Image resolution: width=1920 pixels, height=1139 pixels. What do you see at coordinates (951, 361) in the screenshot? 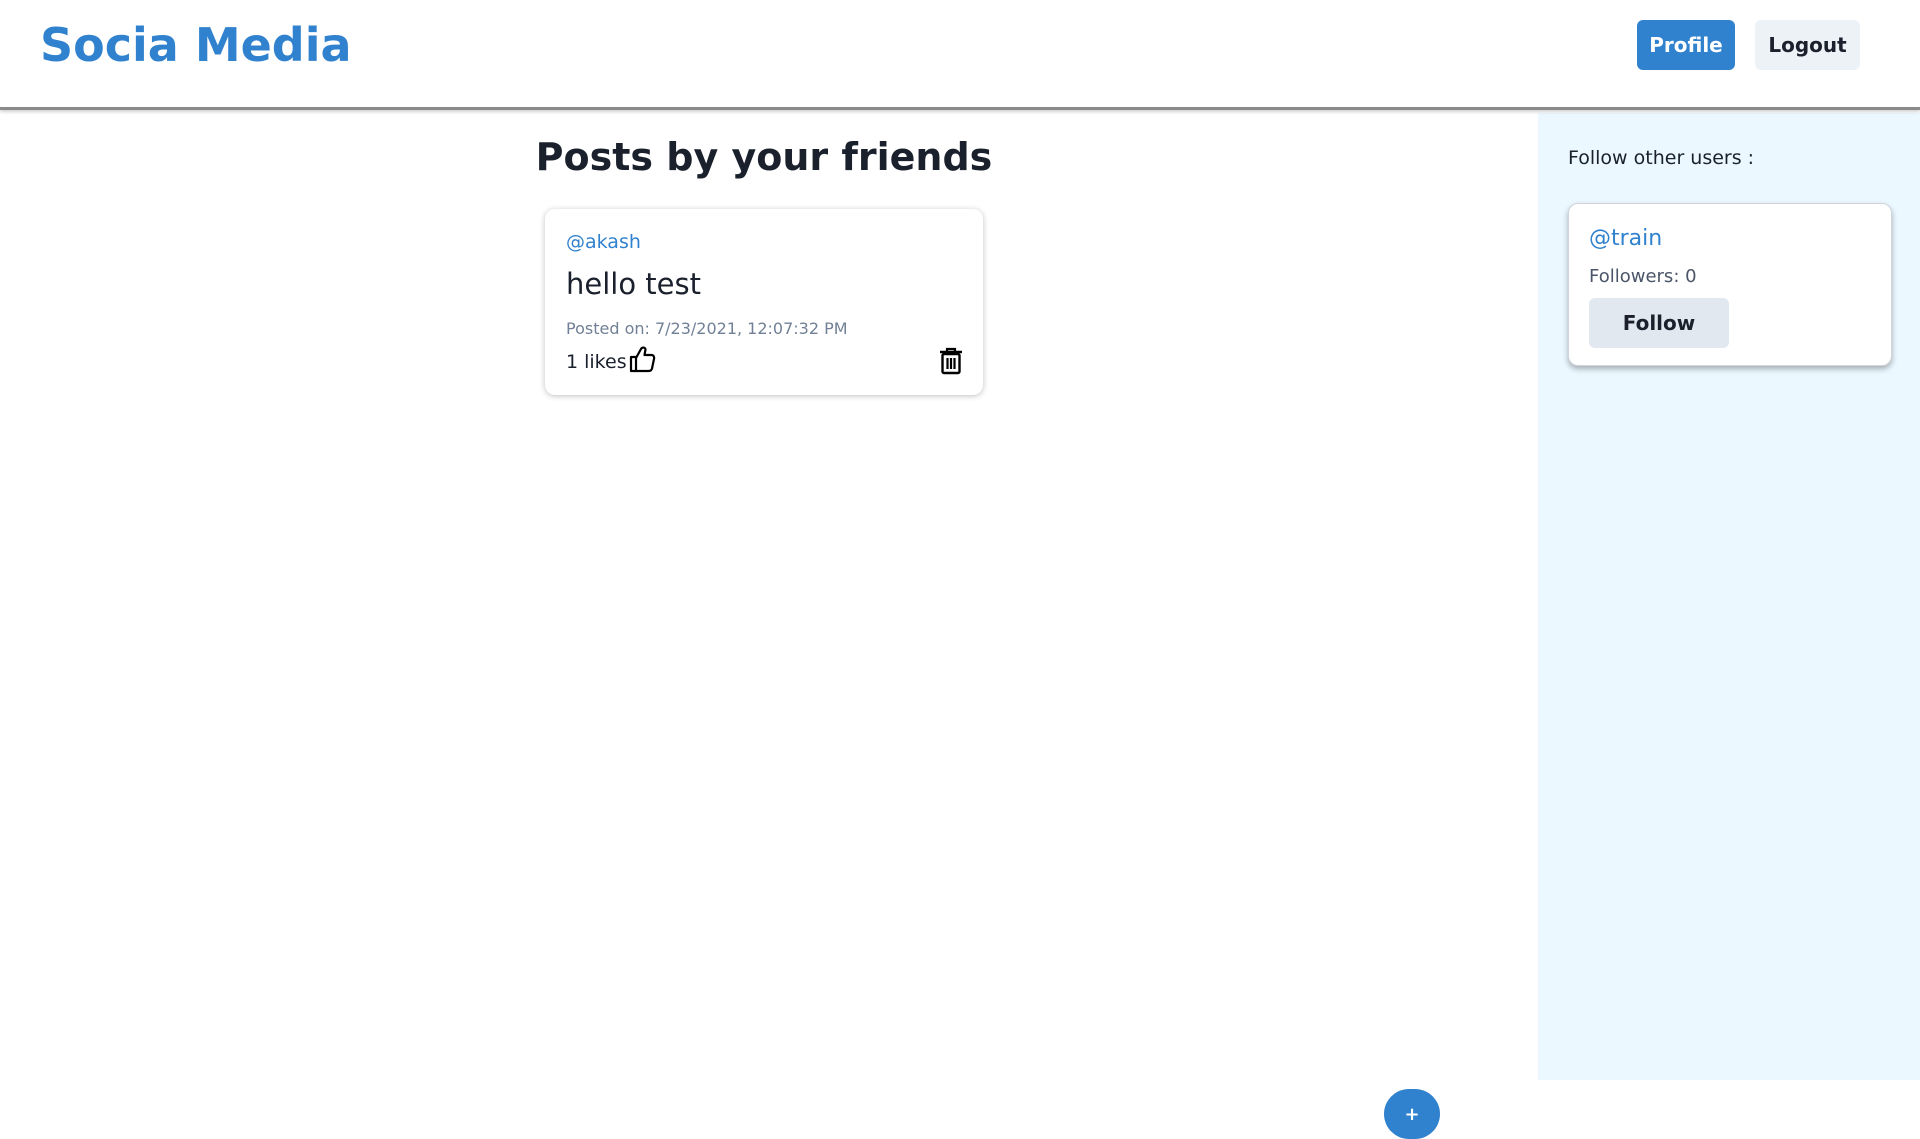
I see `trash-icon` at bounding box center [951, 361].